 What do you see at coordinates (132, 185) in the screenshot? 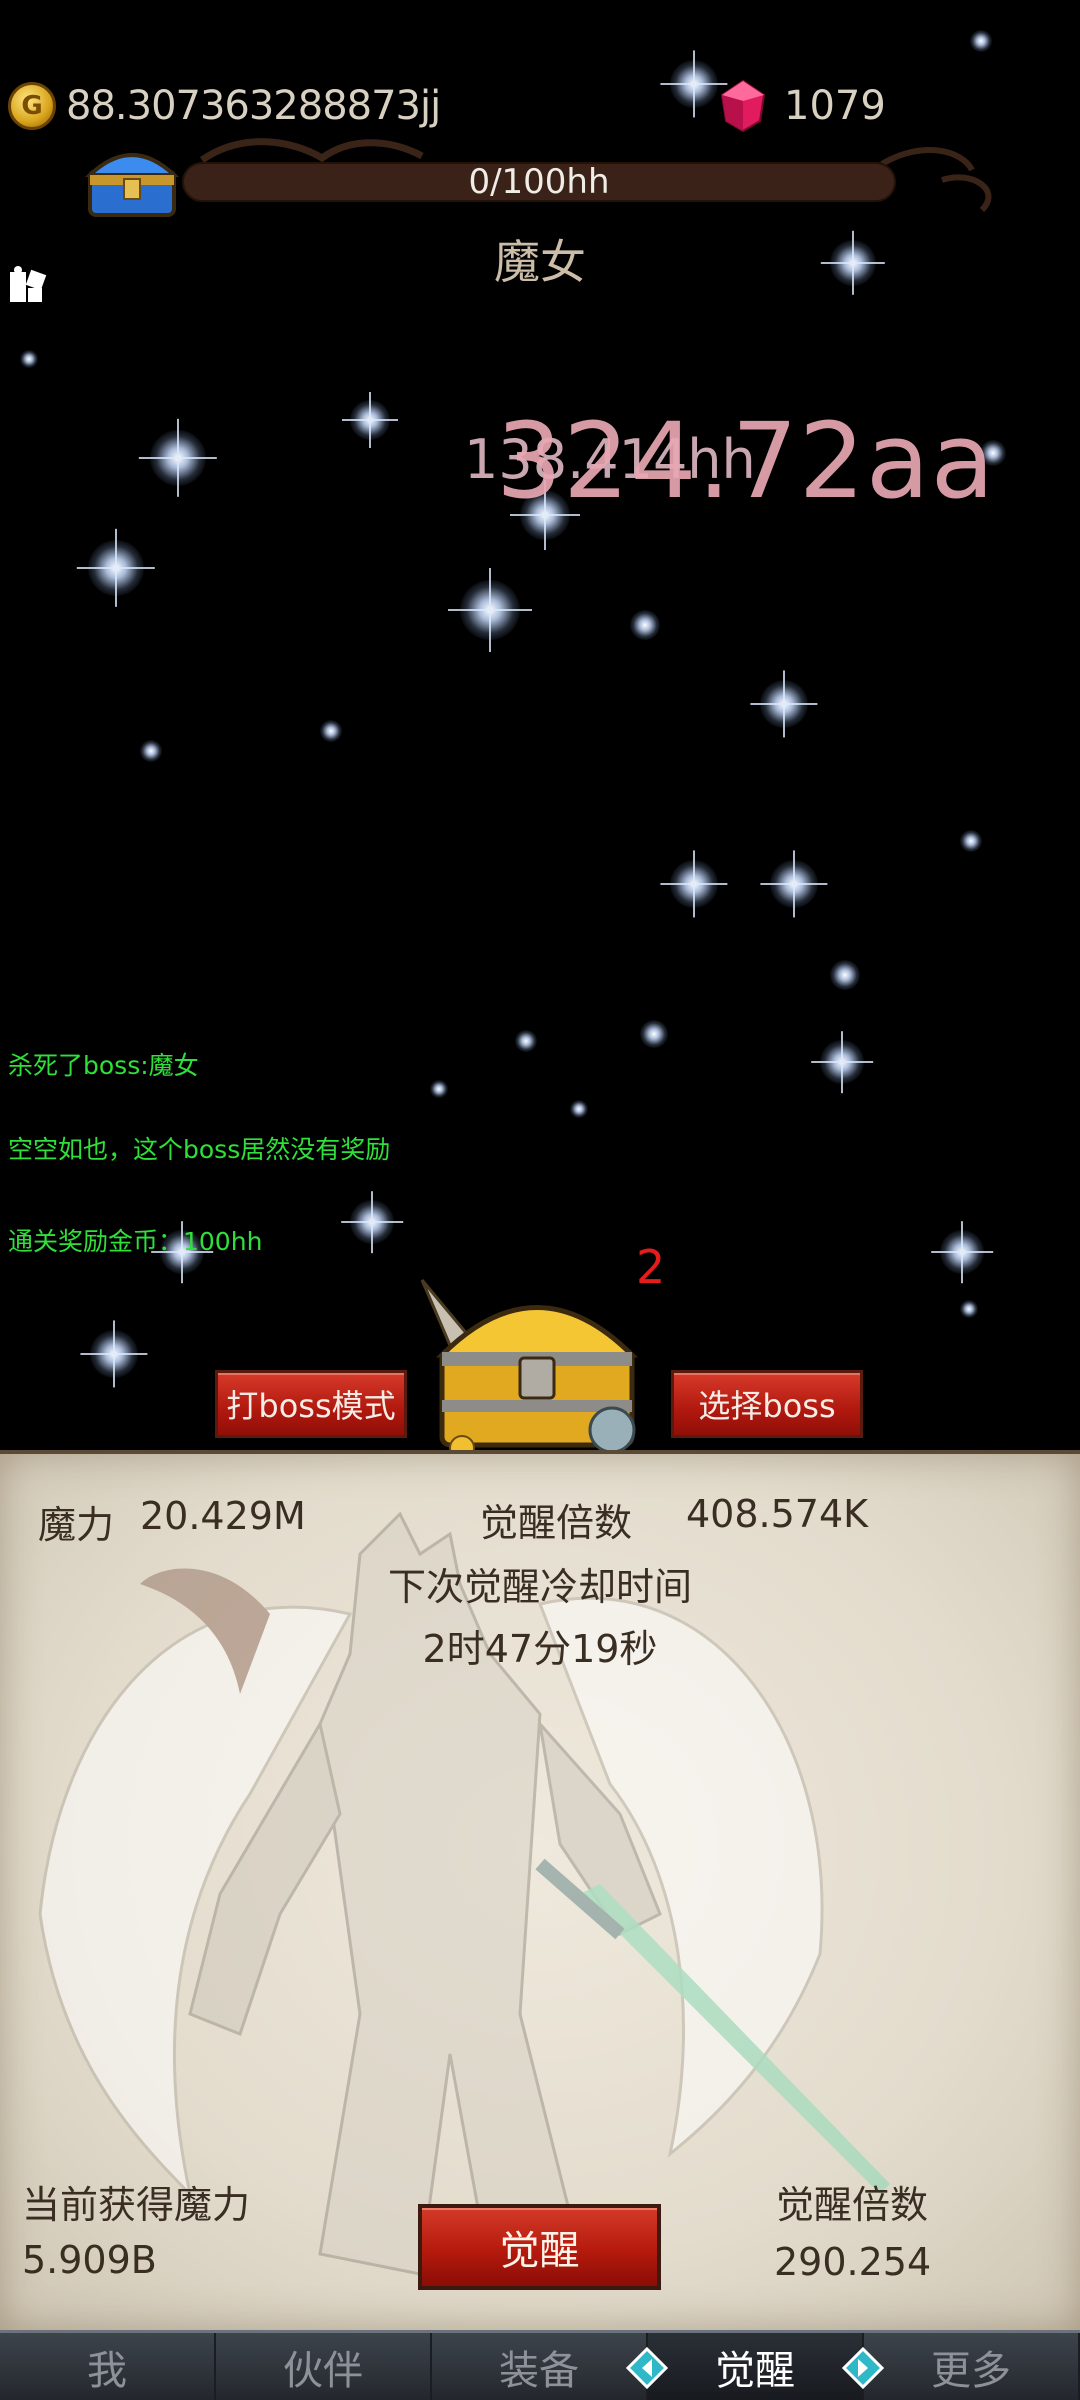
I see `treasure-chest-icon` at bounding box center [132, 185].